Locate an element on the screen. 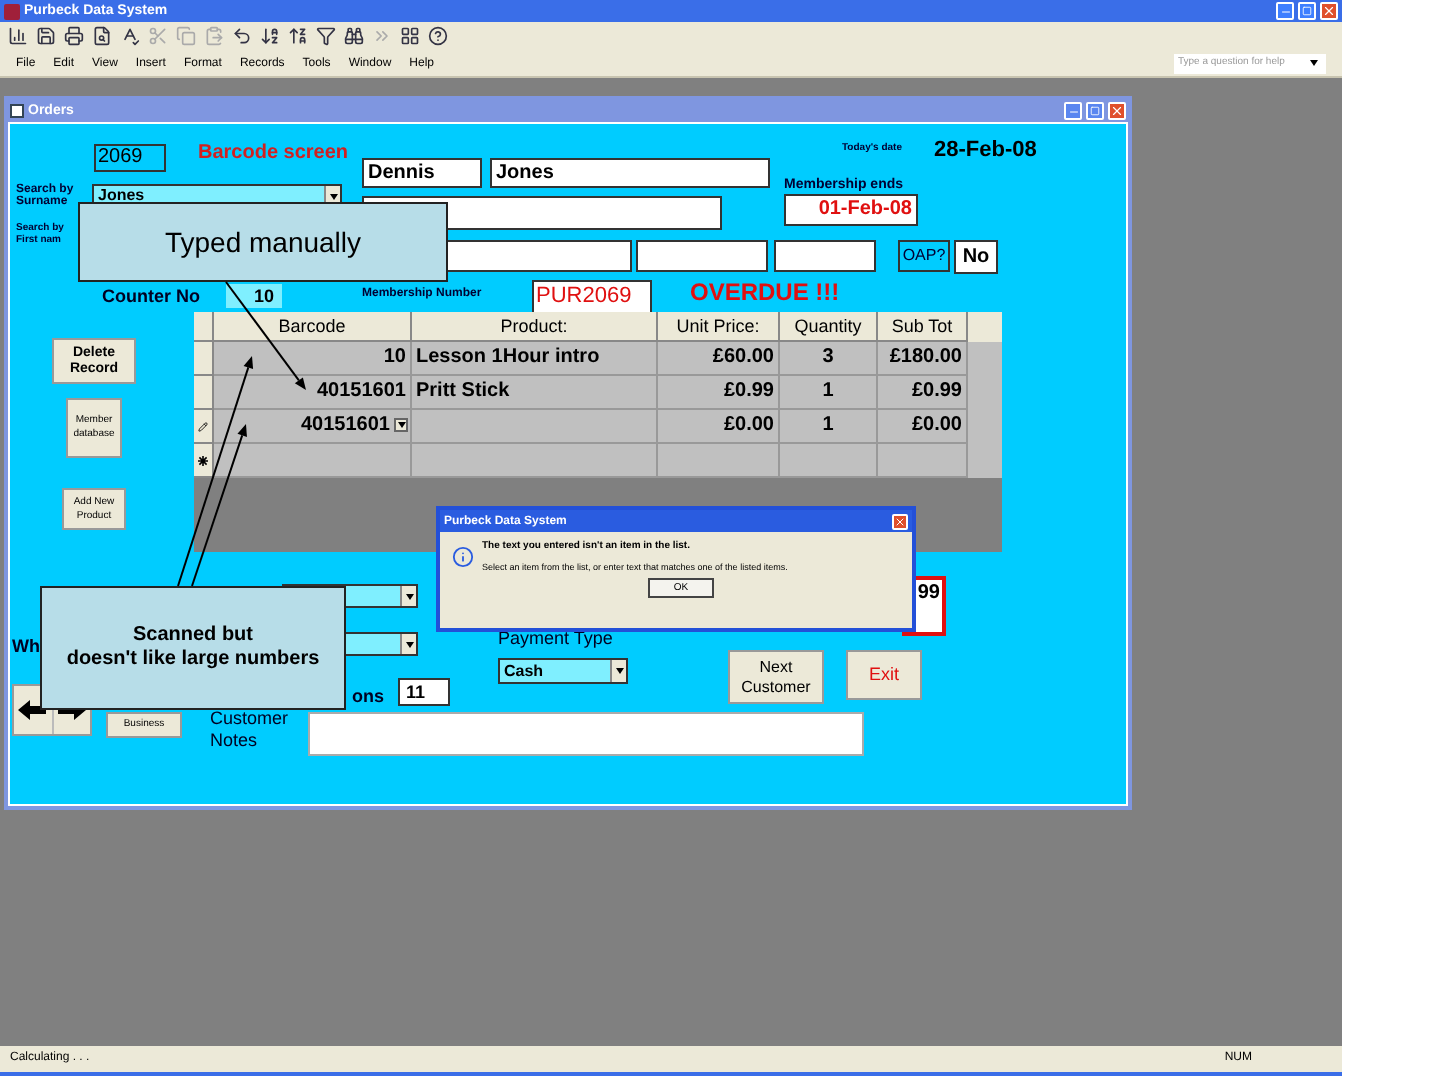  pencil-icon is located at coordinates (203, 426).